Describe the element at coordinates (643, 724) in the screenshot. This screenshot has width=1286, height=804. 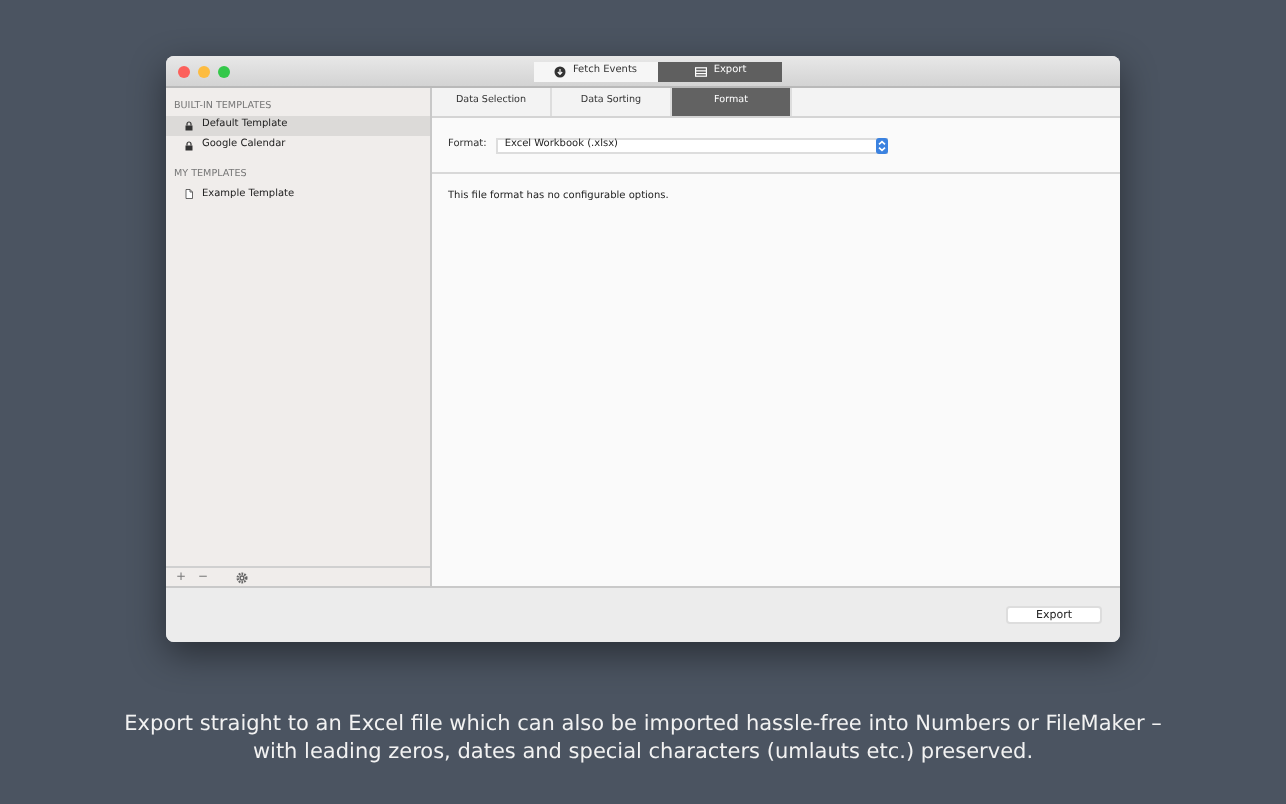
I see `caption-text: Export straight to an Excel file which can also be imported hassle-free into Numbers or FileMaker –` at that location.